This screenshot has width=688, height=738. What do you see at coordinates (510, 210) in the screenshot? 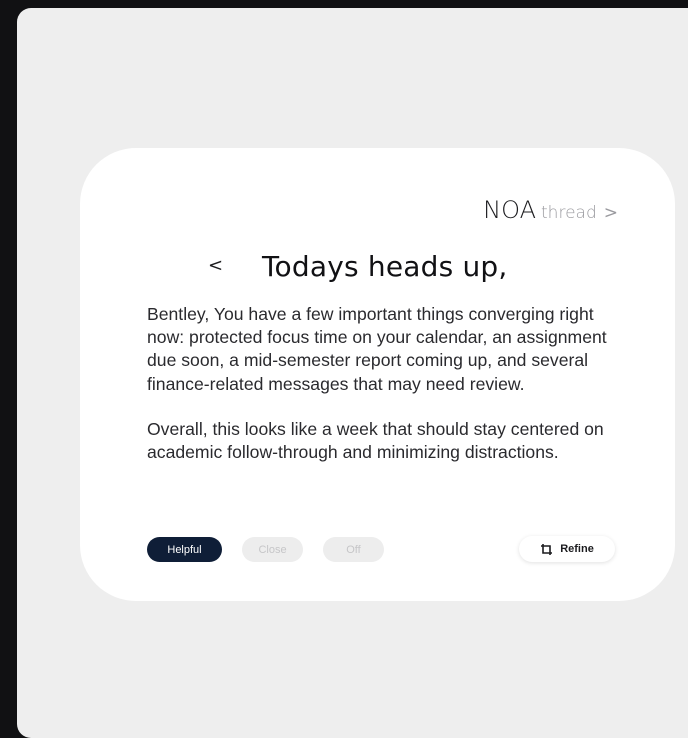
I see `brand-logo: NOA` at bounding box center [510, 210].